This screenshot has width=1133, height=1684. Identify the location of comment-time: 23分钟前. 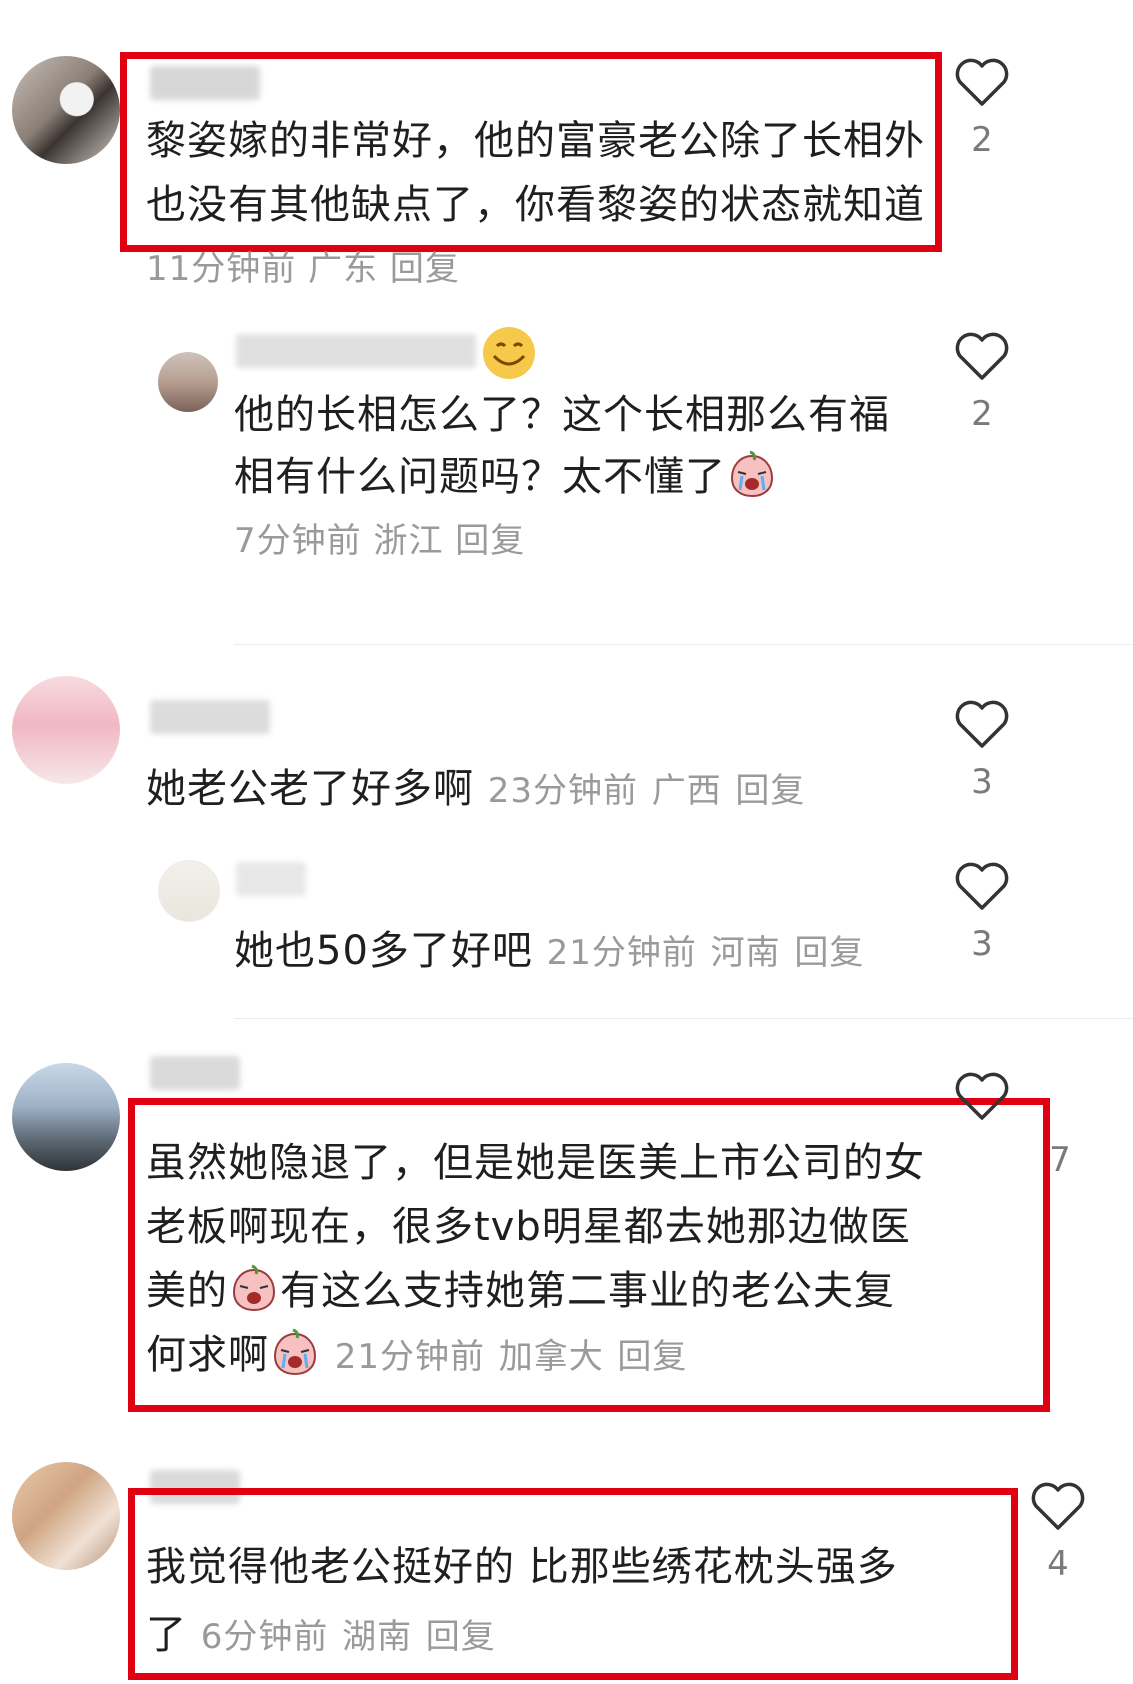
(562, 791).